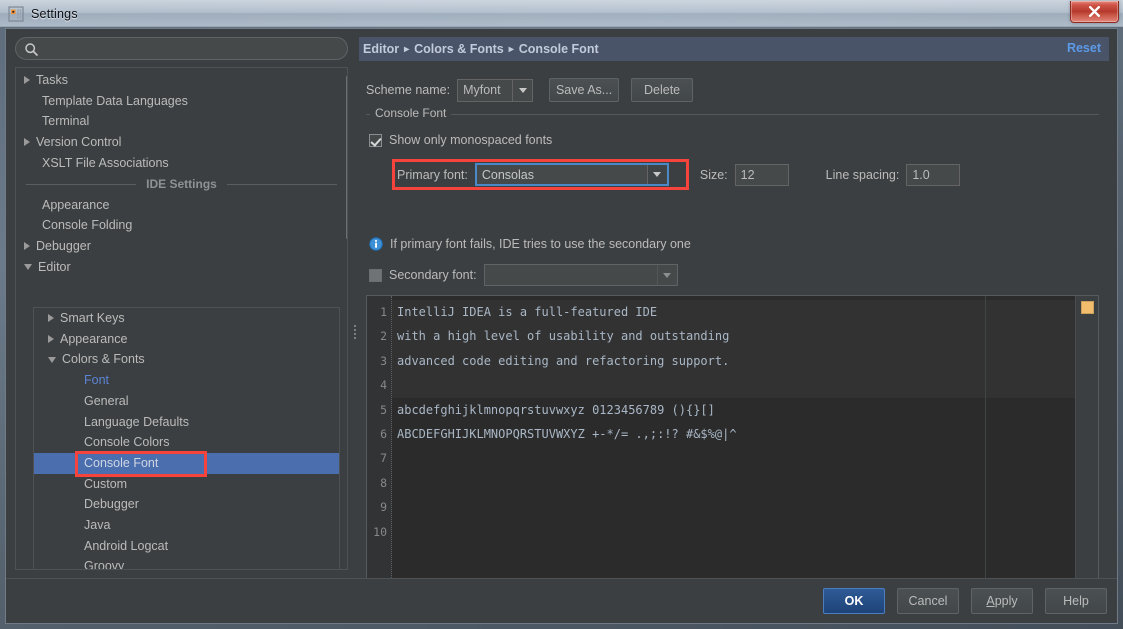 Image resolution: width=1123 pixels, height=629 pixels. Describe the element at coordinates (126, 545) in the screenshot. I see `tree-item-label: Android Logcat` at that location.